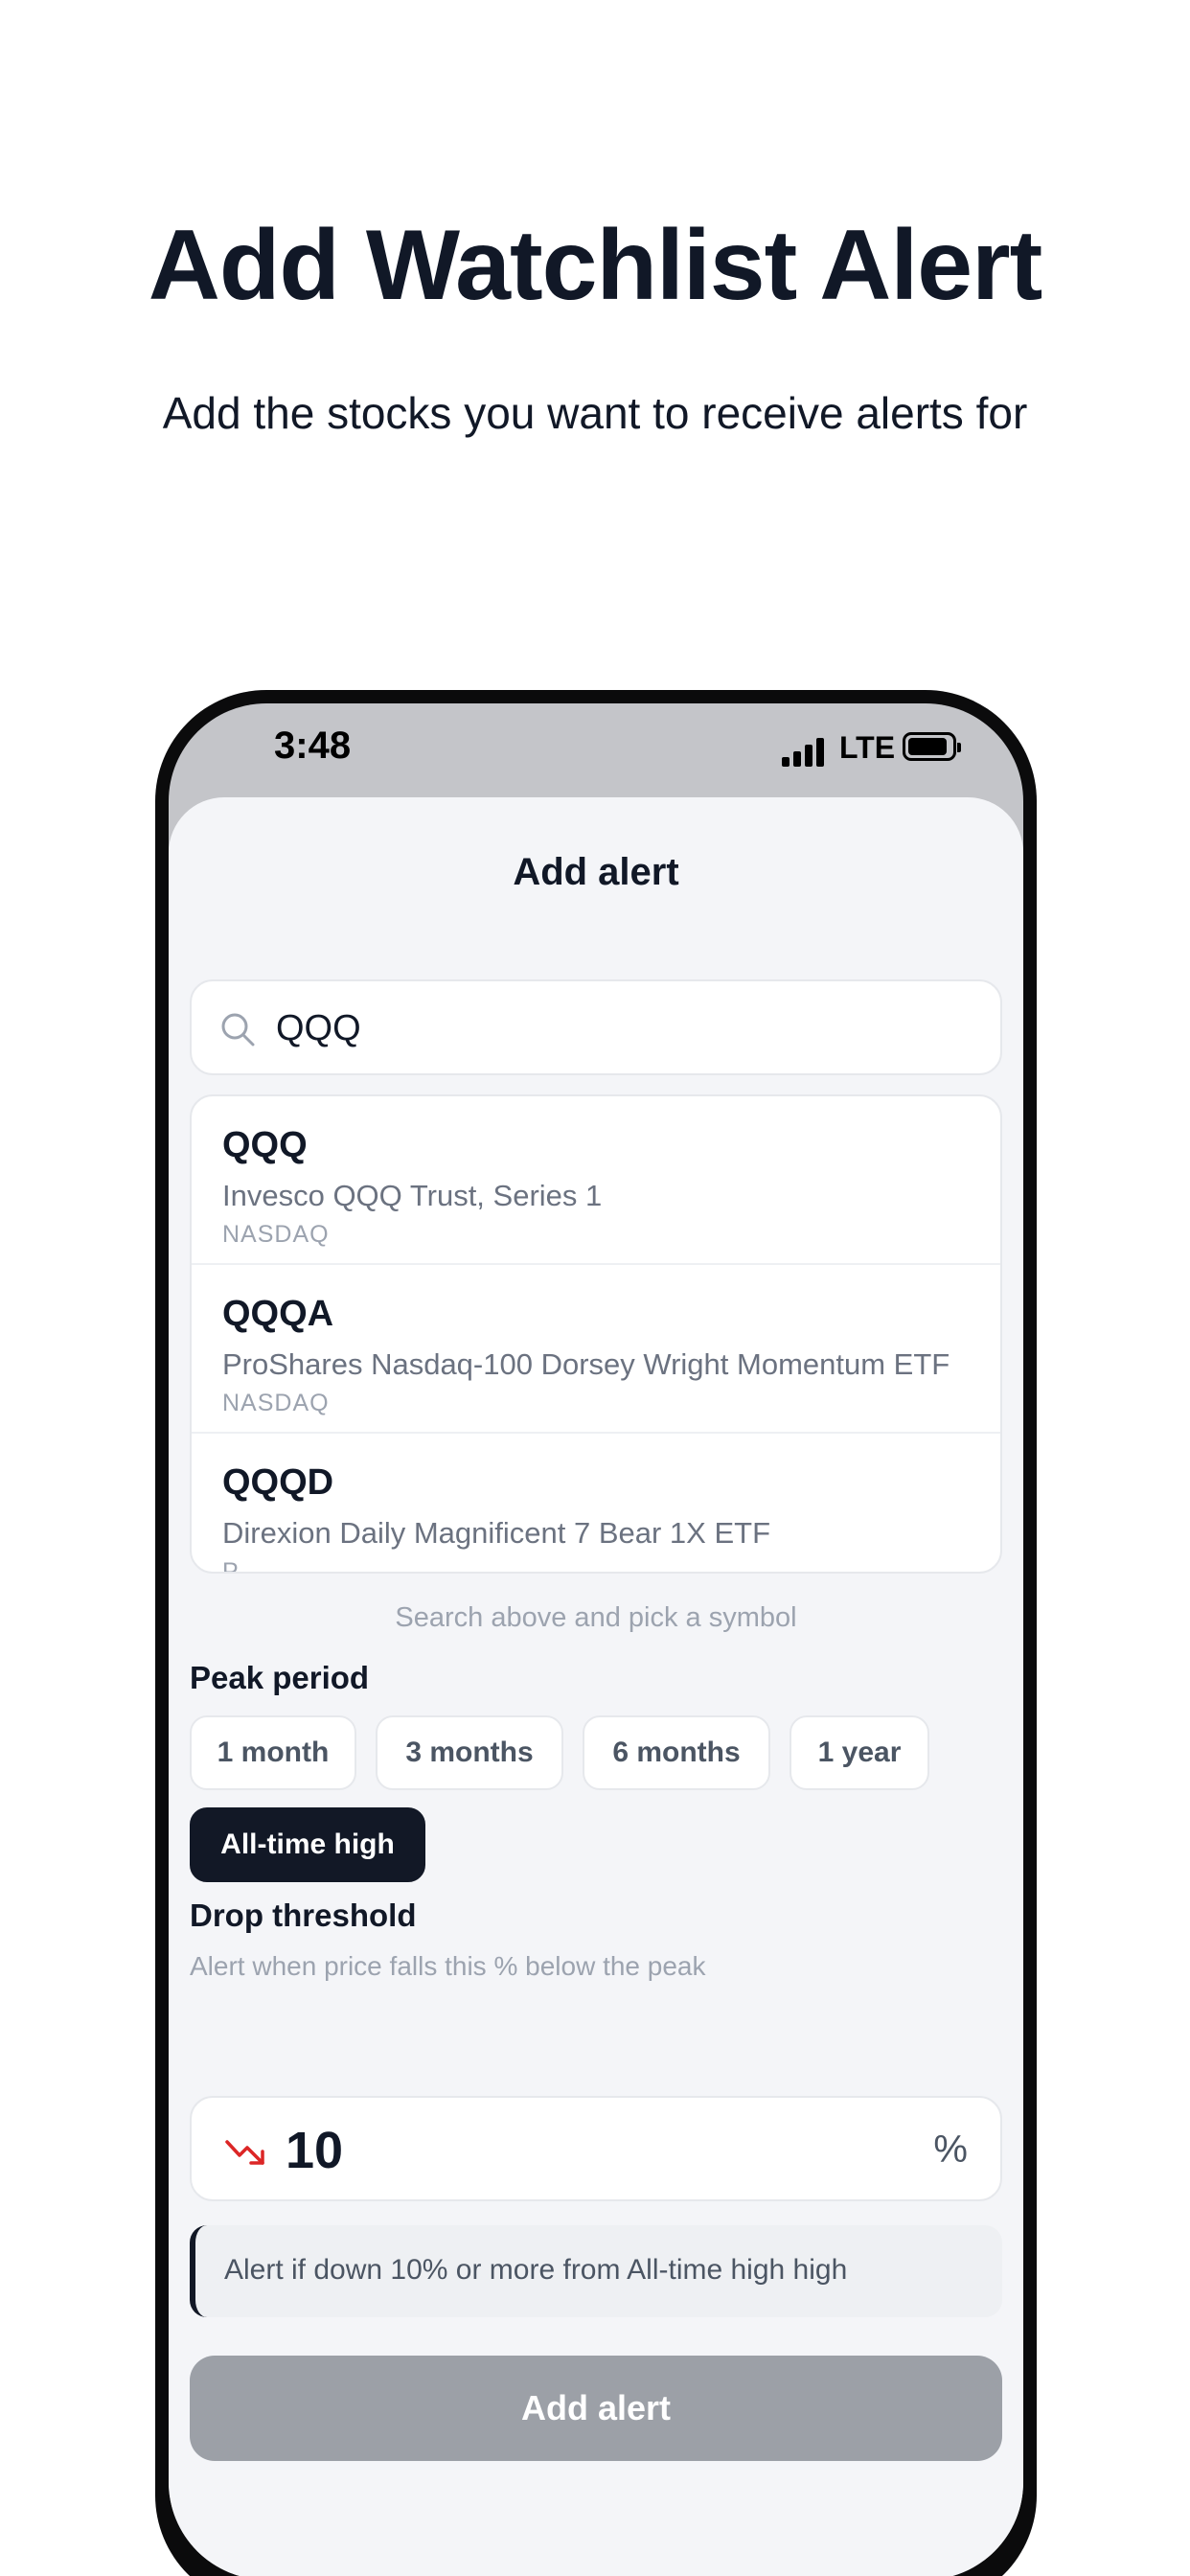 This screenshot has height=2576, width=1190. What do you see at coordinates (596, 2148) in the screenshot?
I see `threshold-input: 10 %` at bounding box center [596, 2148].